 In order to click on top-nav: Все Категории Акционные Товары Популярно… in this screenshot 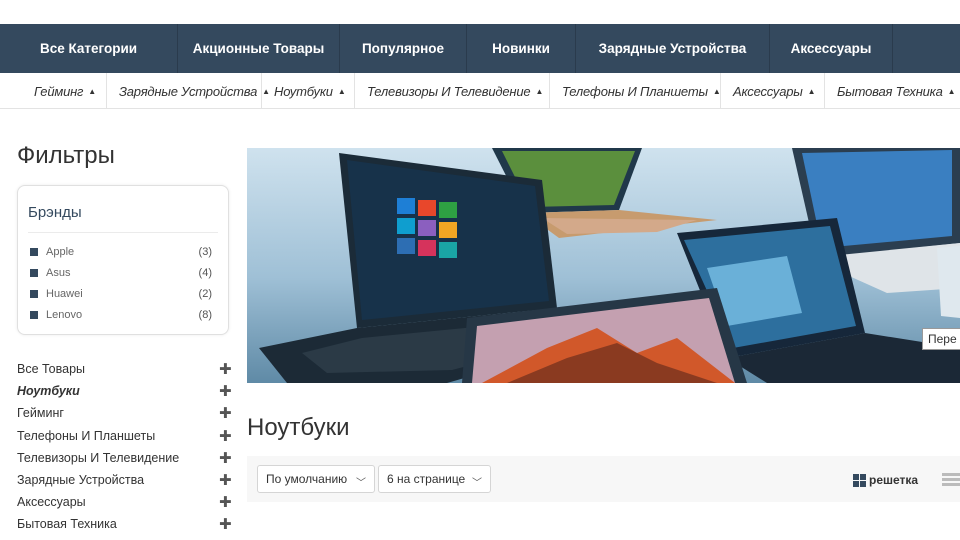, I will do `click(480, 48)`.